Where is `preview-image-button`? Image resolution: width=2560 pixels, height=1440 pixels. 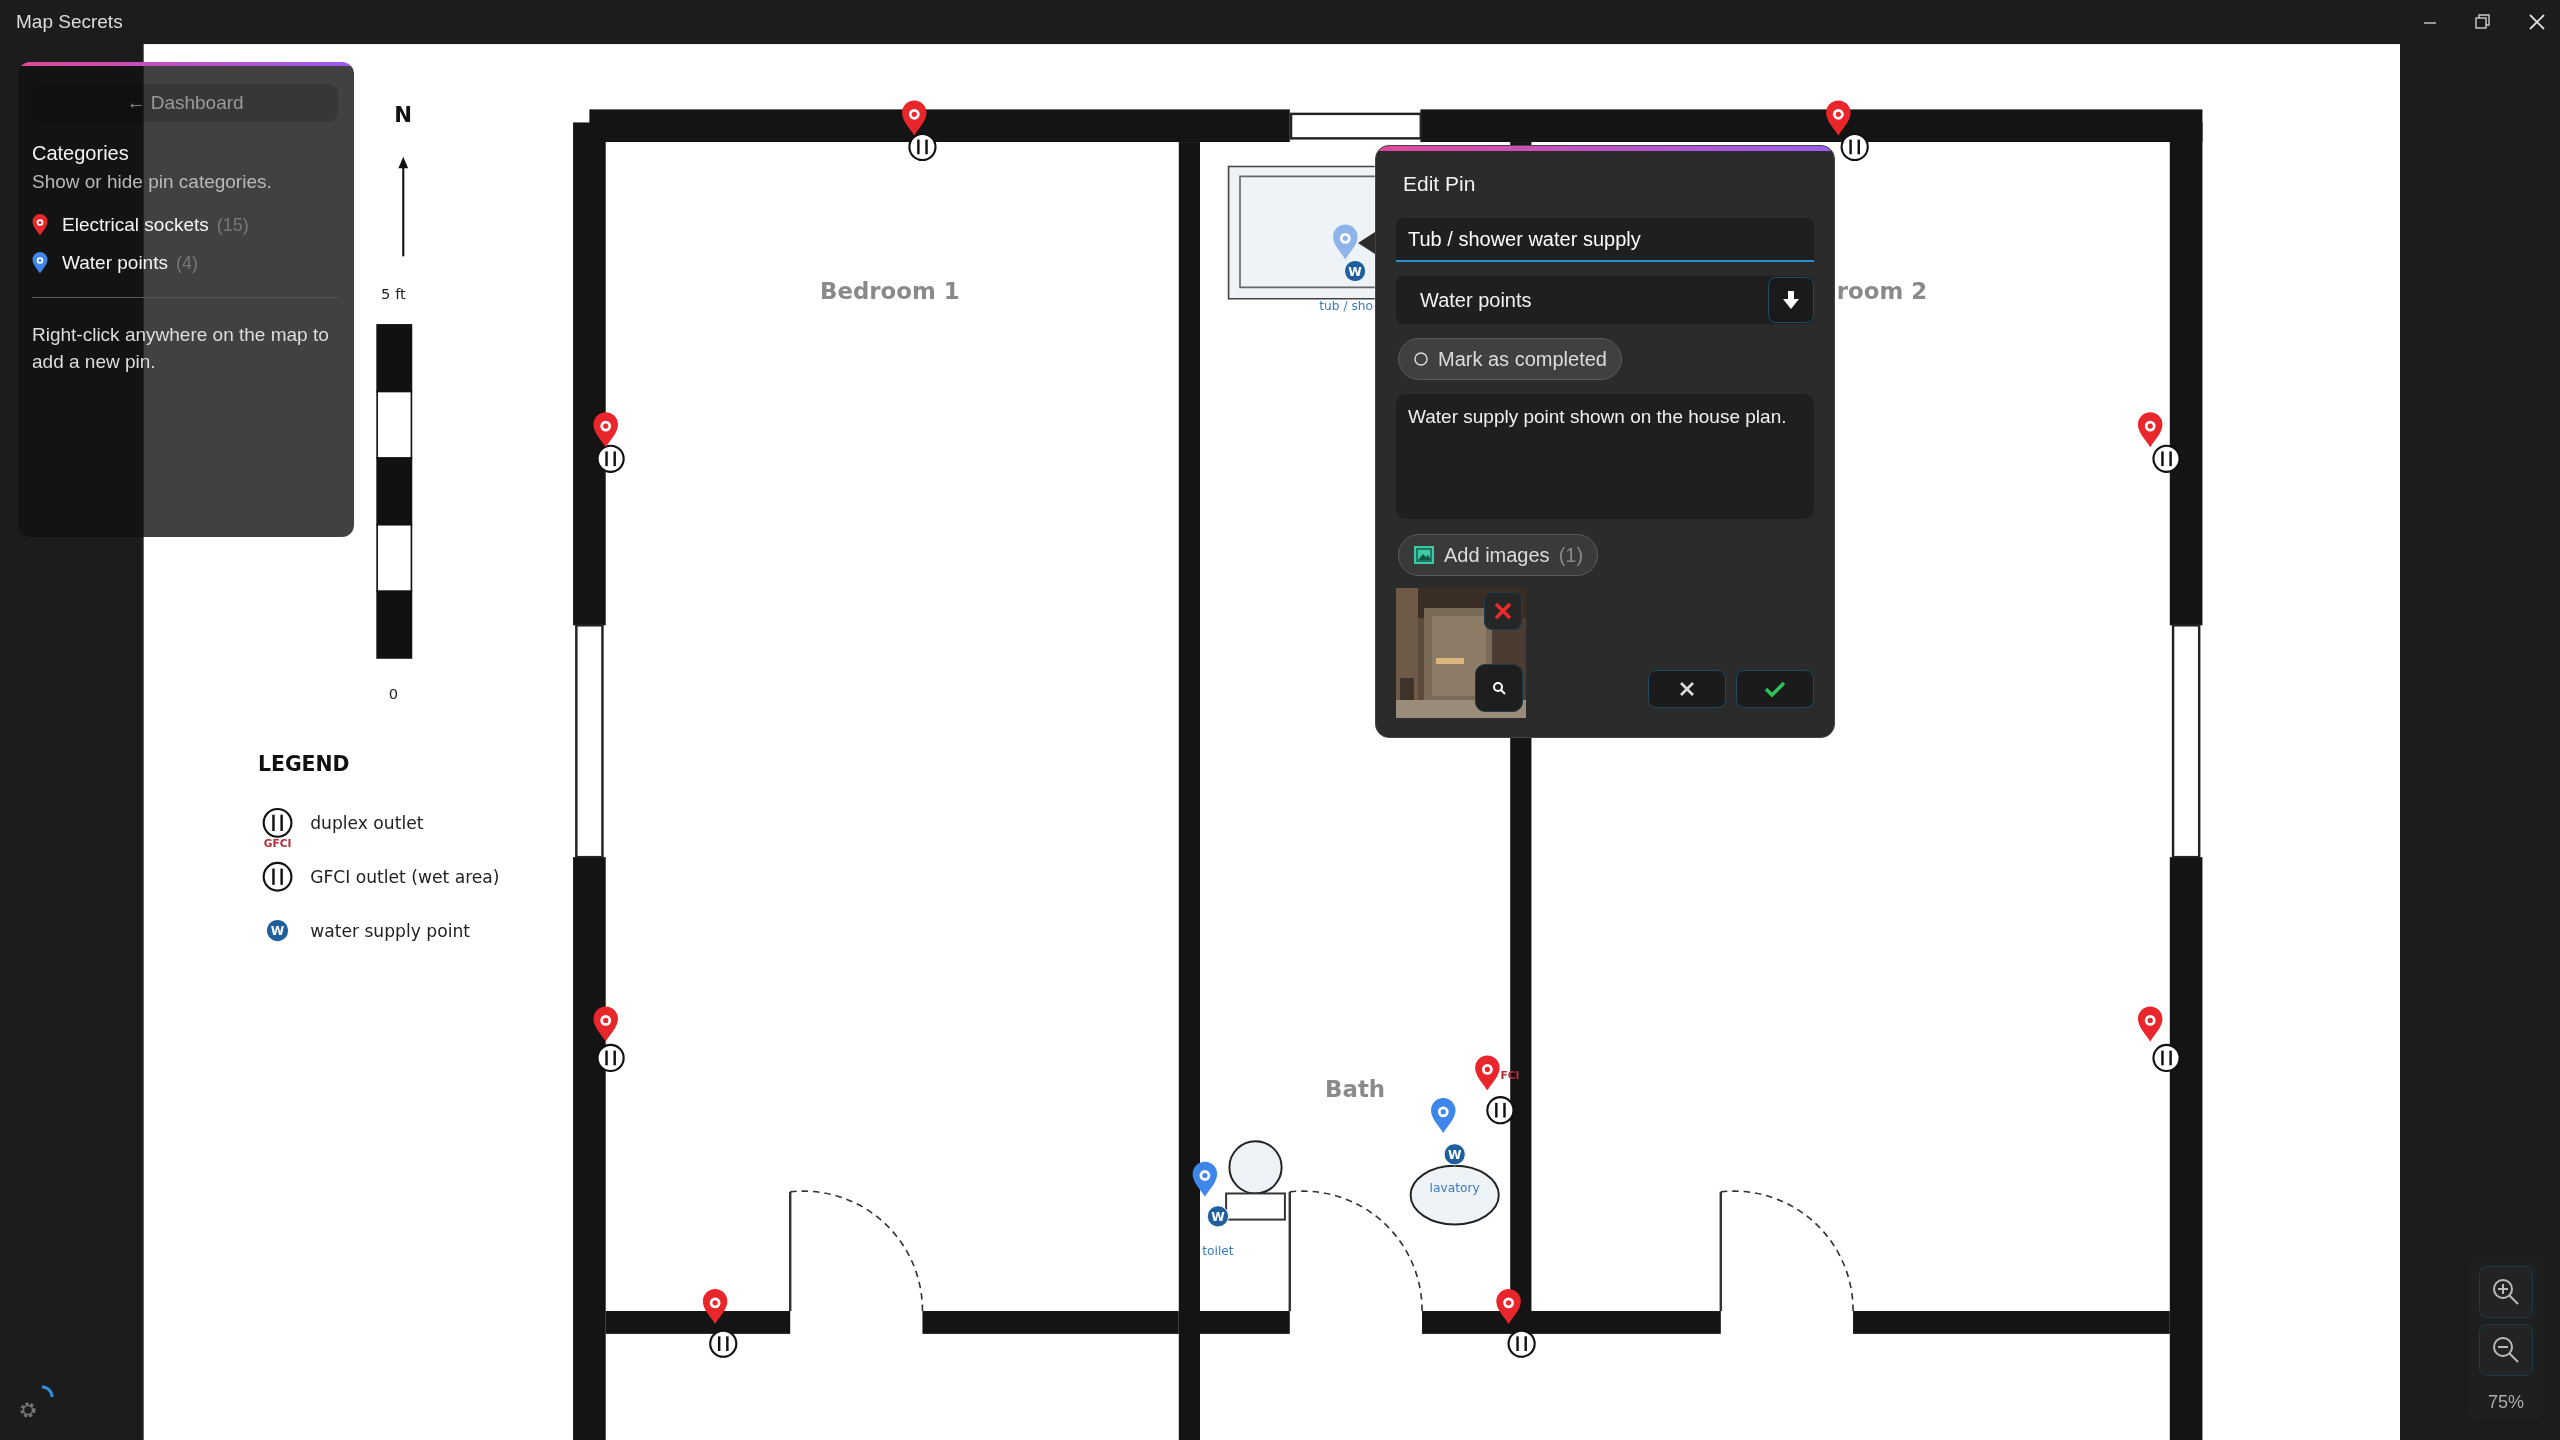
preview-image-button is located at coordinates (1499, 688).